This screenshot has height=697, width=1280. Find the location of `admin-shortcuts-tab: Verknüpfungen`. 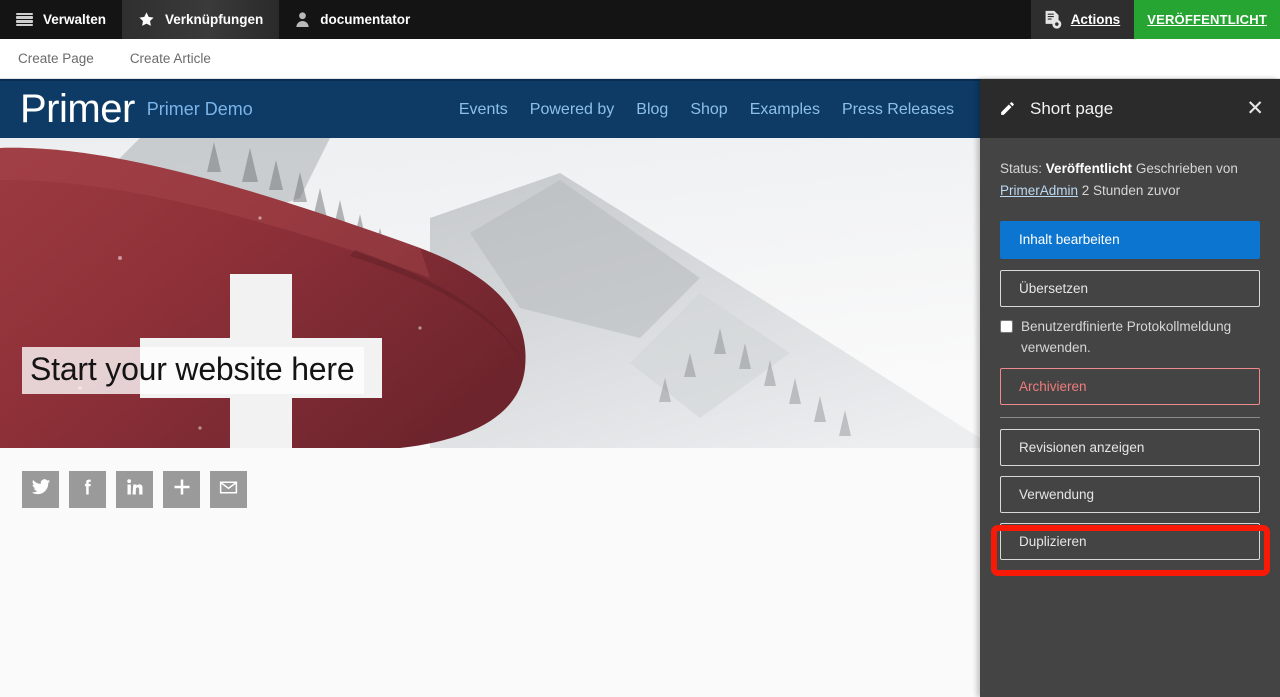

admin-shortcuts-tab: Verknüpfungen is located at coordinates (201, 19).